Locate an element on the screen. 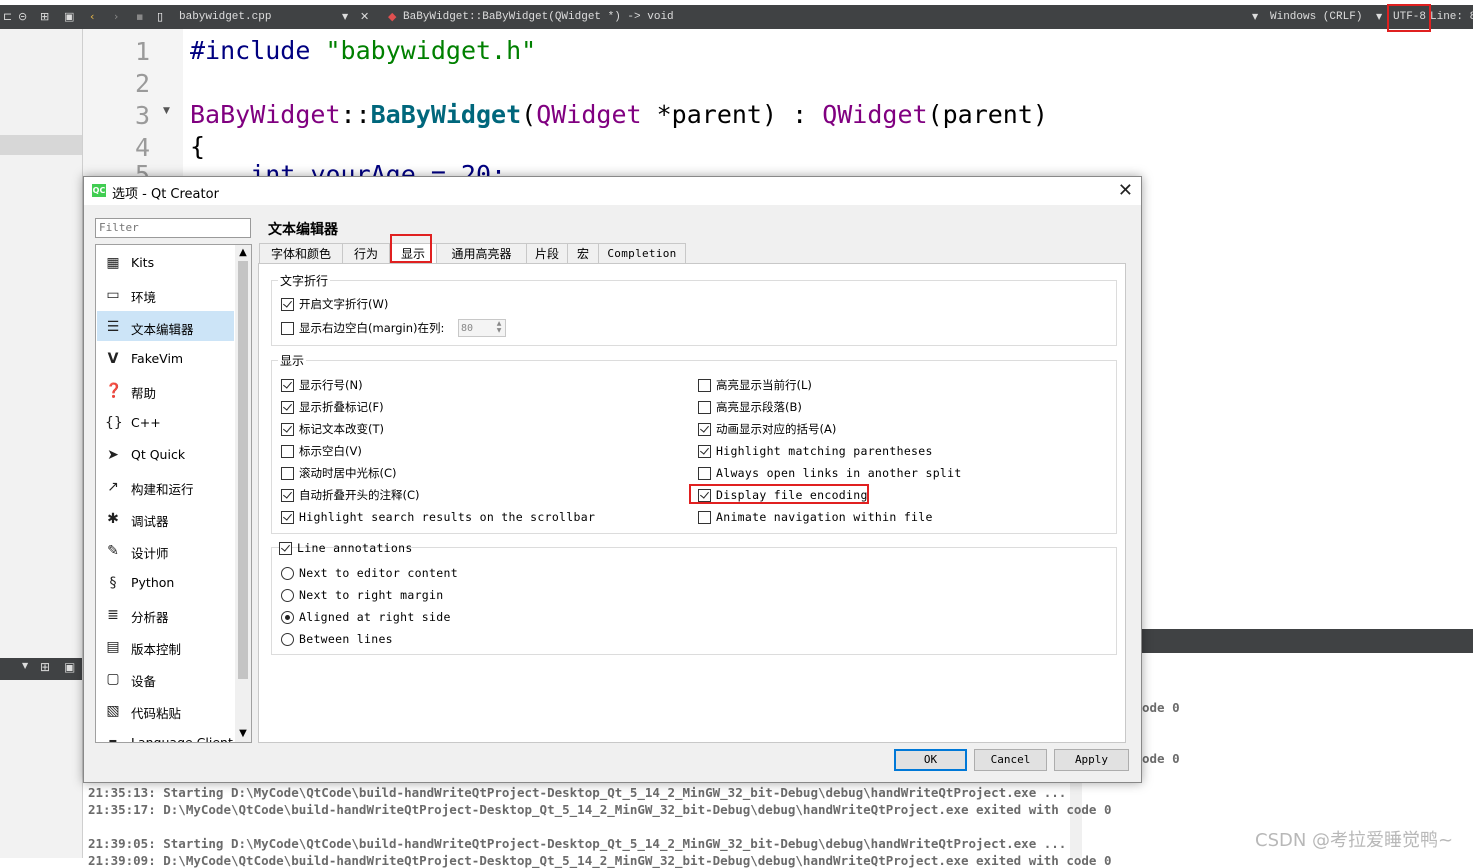 Image resolution: width=1473 pixels, height=868 pixels. margin-column-input is located at coordinates (475, 328).